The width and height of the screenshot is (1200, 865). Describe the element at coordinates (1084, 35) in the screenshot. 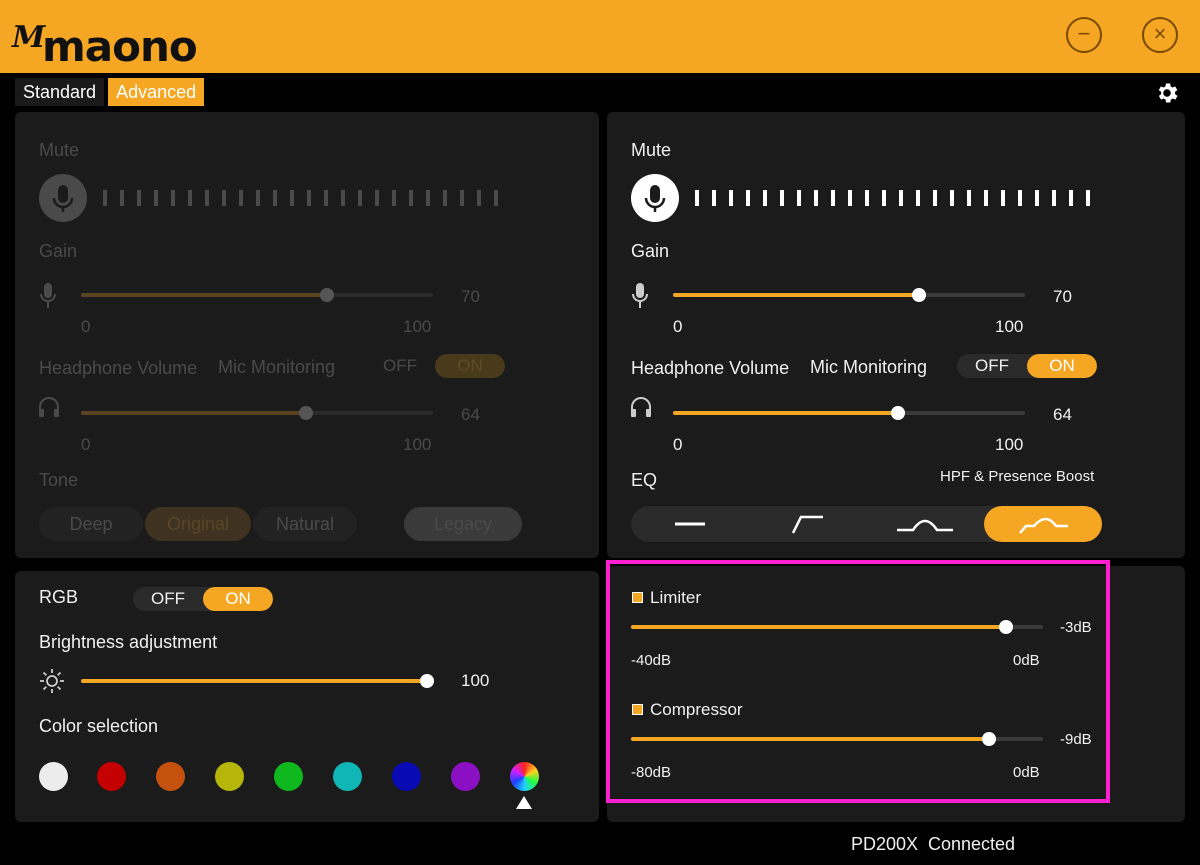

I see `minimize-button: −` at that location.